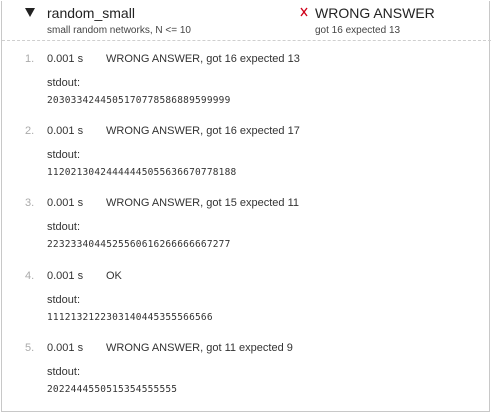 The height and width of the screenshot is (415, 493). I want to click on case-result: WRONG ANSWER, got 16 expected 17, so click(203, 131).